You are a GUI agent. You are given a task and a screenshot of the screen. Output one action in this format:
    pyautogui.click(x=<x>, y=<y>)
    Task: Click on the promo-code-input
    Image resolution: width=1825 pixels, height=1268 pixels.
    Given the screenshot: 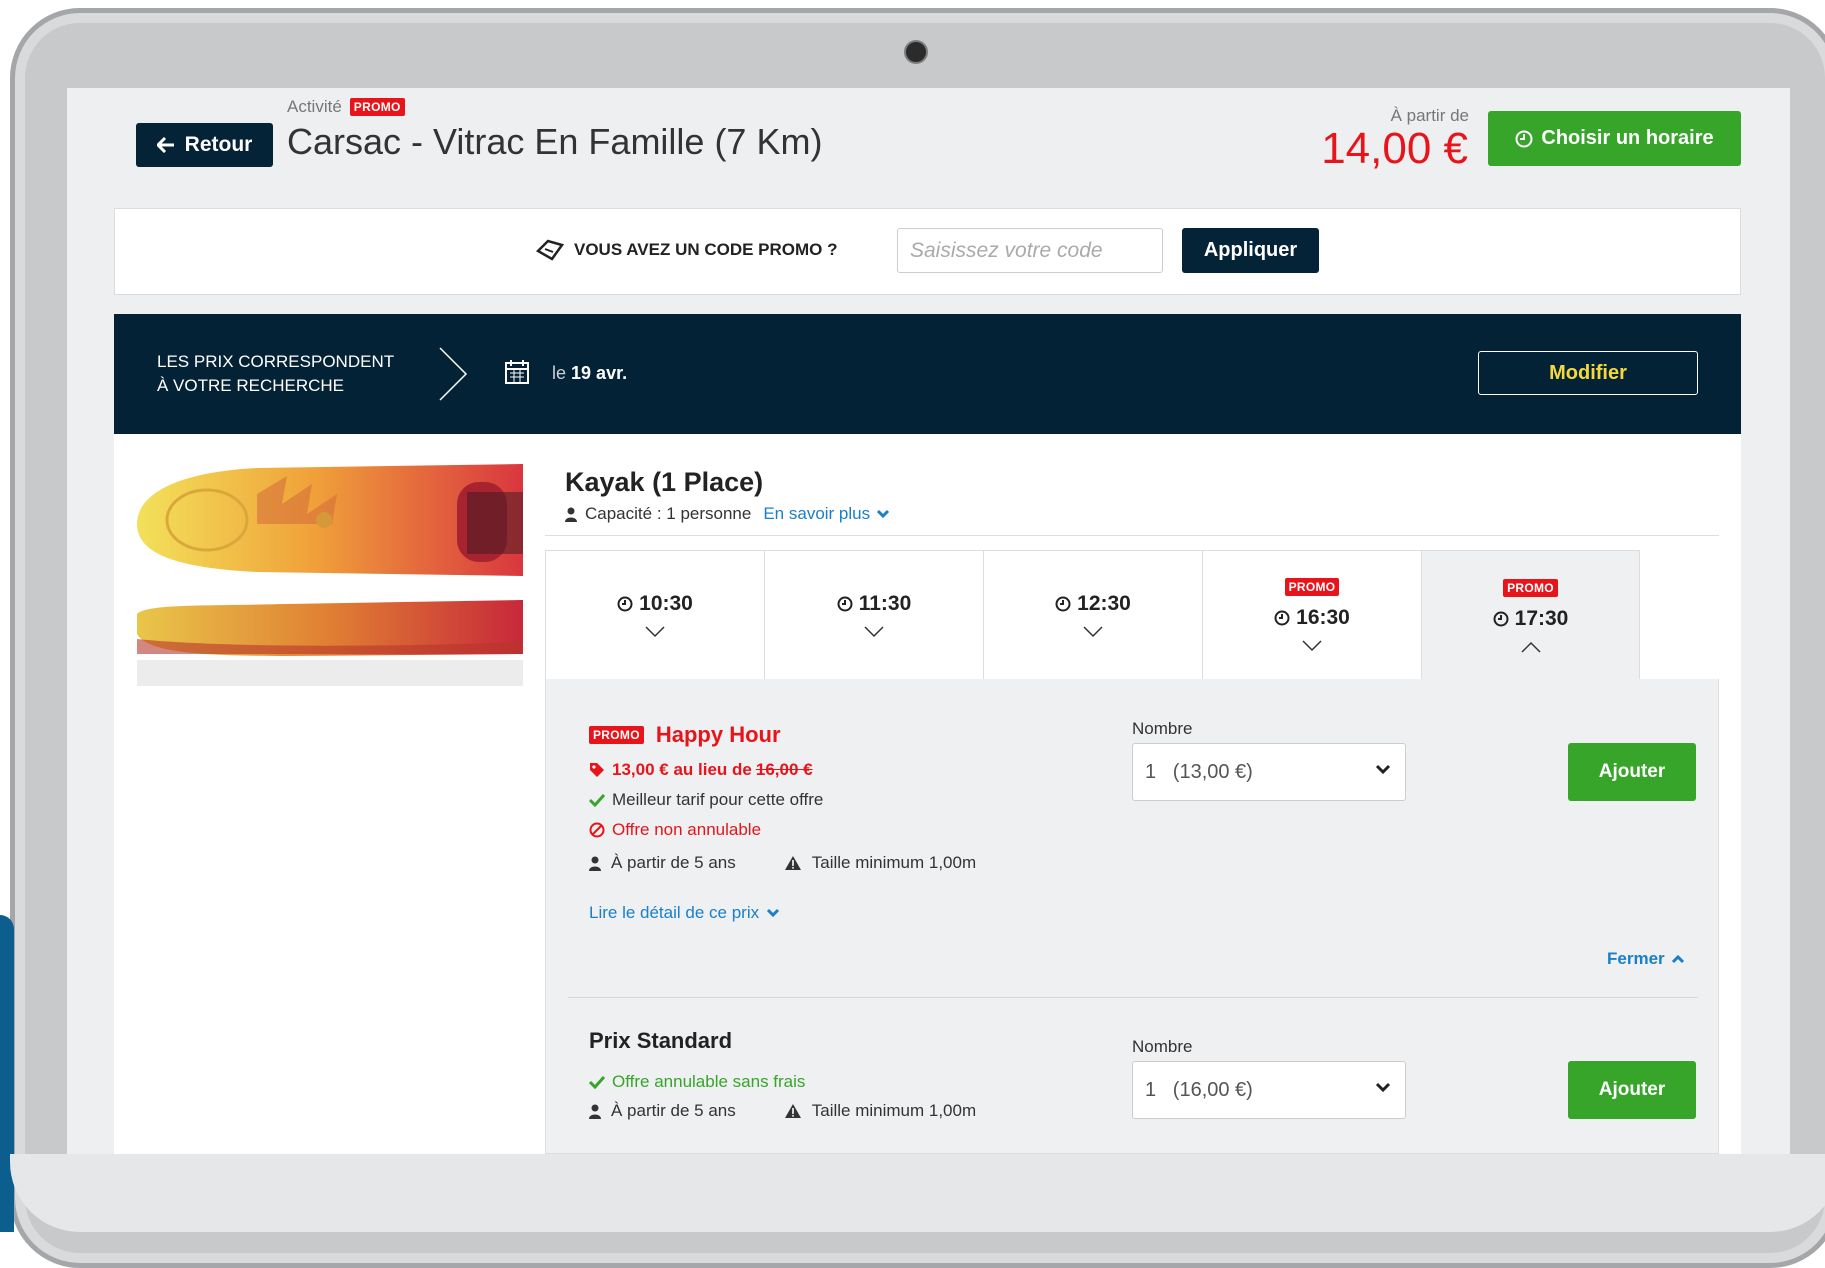 What is the action you would take?
    pyautogui.click(x=1030, y=250)
    